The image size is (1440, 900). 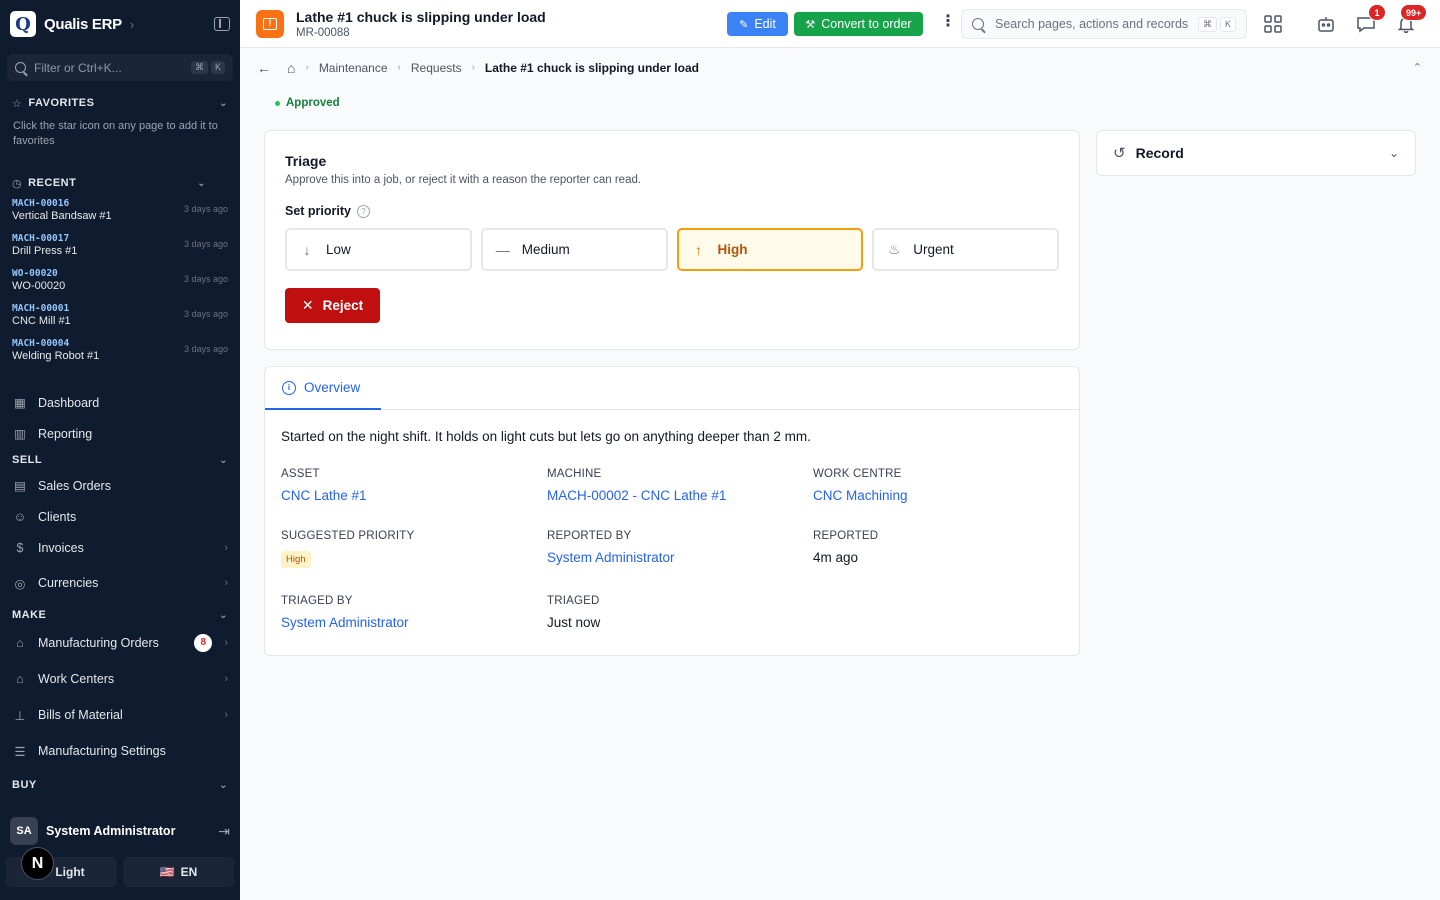 What do you see at coordinates (672, 249) in the screenshot?
I see `priority-options: ↓ Low — Medium ↑ High ♨ Urgent` at bounding box center [672, 249].